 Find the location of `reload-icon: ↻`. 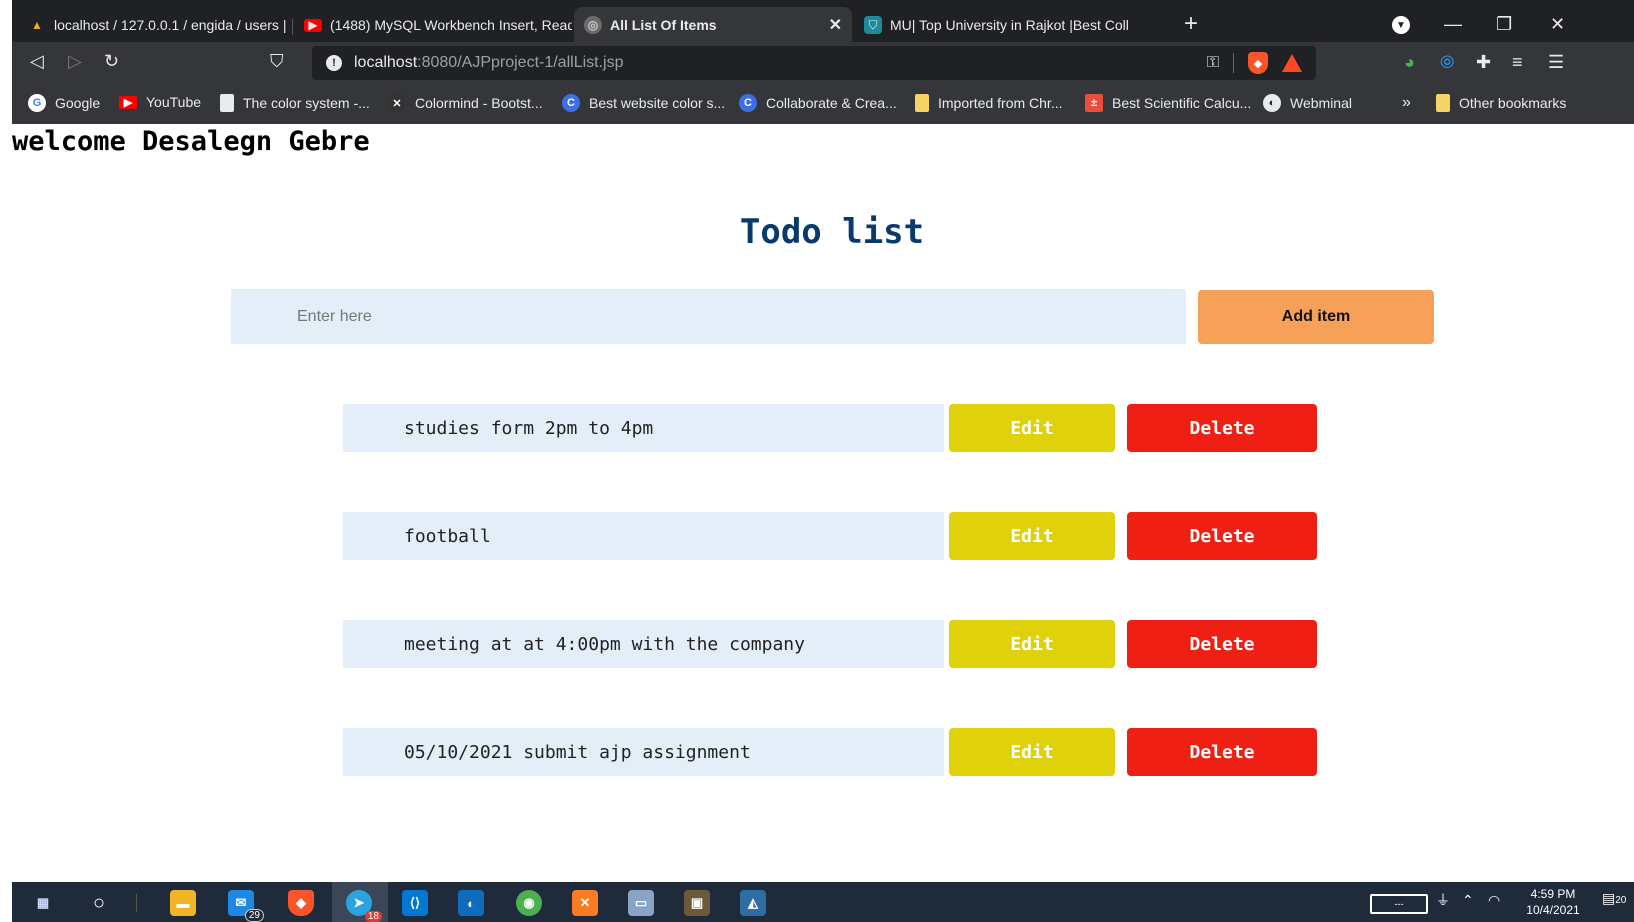

reload-icon: ↻ is located at coordinates (111, 61).